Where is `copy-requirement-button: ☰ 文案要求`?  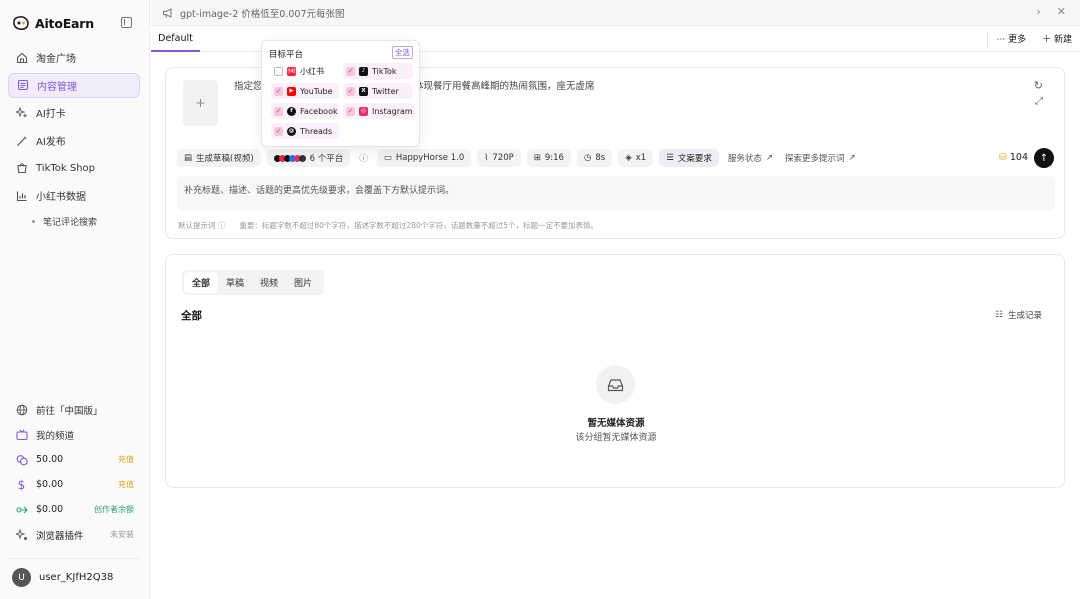 copy-requirement-button: ☰ 文案要求 is located at coordinates (689, 158).